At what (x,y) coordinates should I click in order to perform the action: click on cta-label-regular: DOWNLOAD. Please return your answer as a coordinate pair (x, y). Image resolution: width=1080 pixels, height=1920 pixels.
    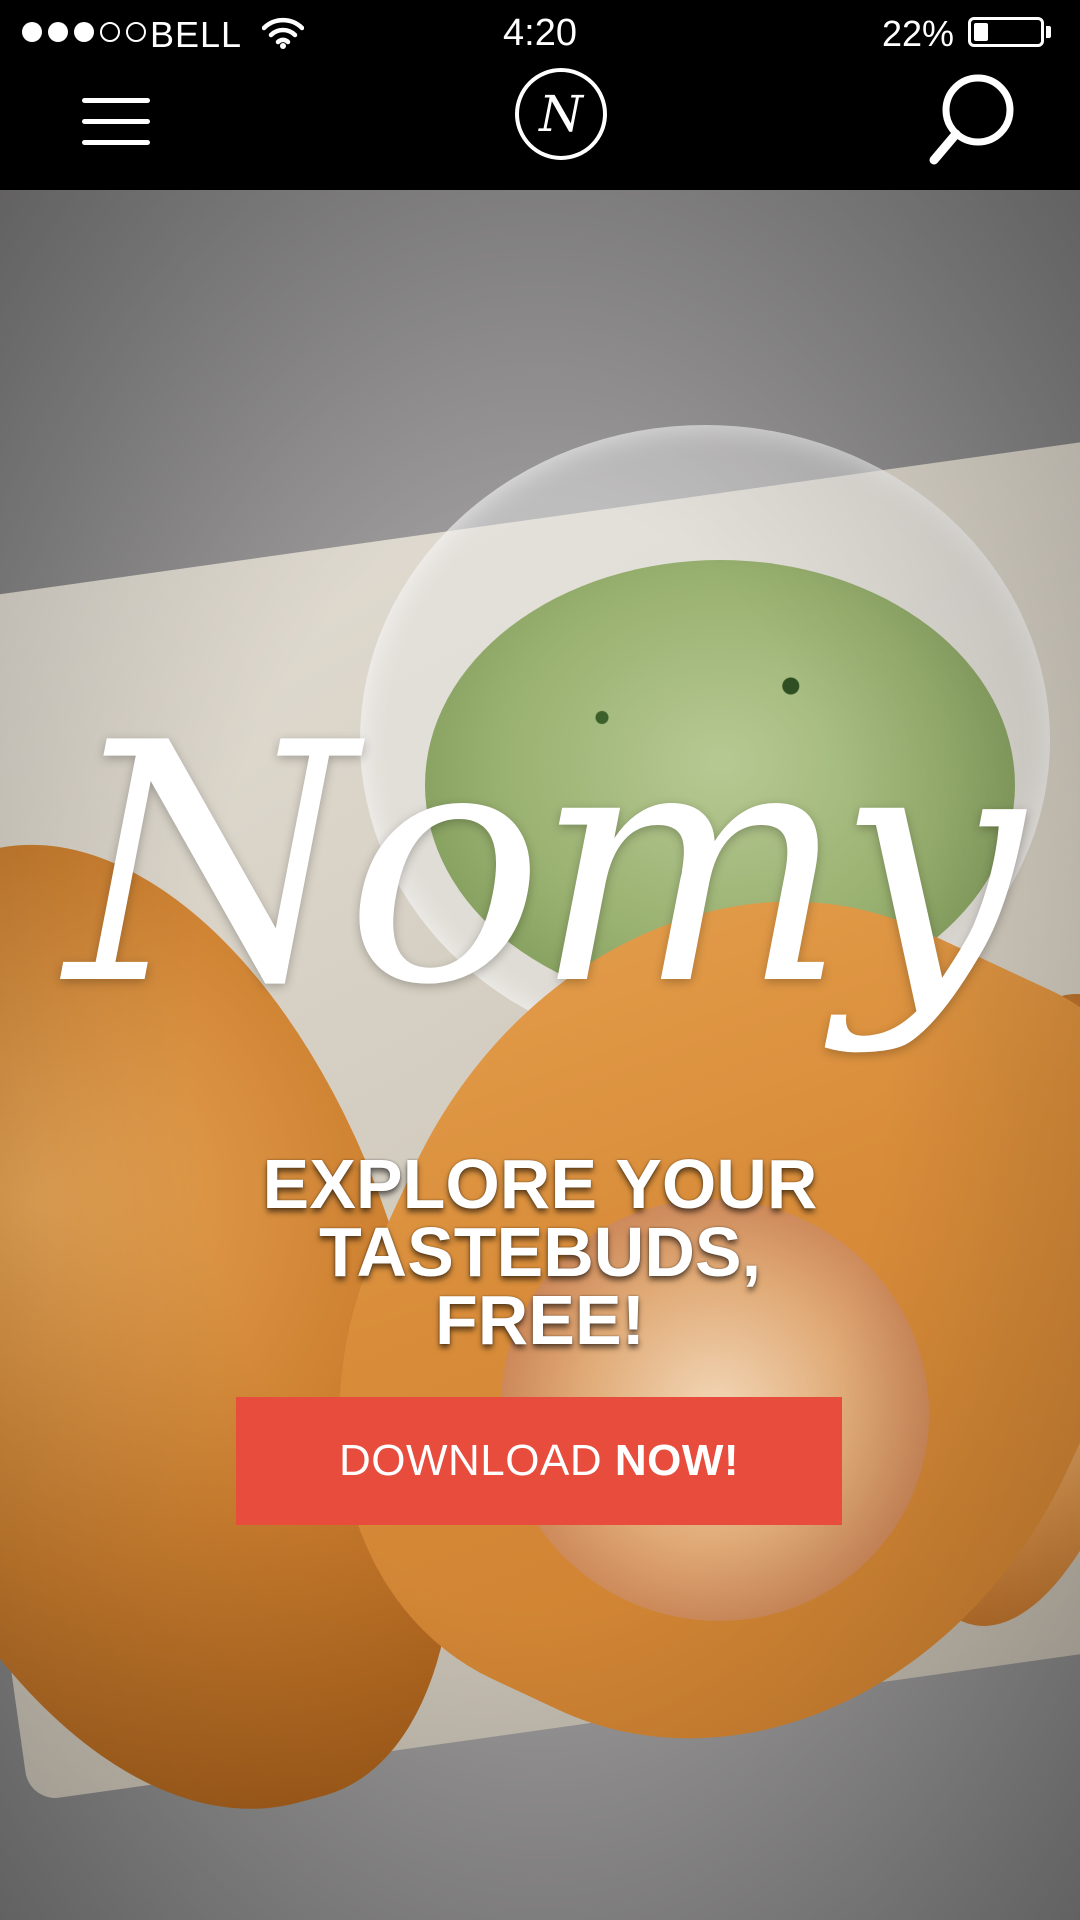
    Looking at the image, I should click on (476, 1460).